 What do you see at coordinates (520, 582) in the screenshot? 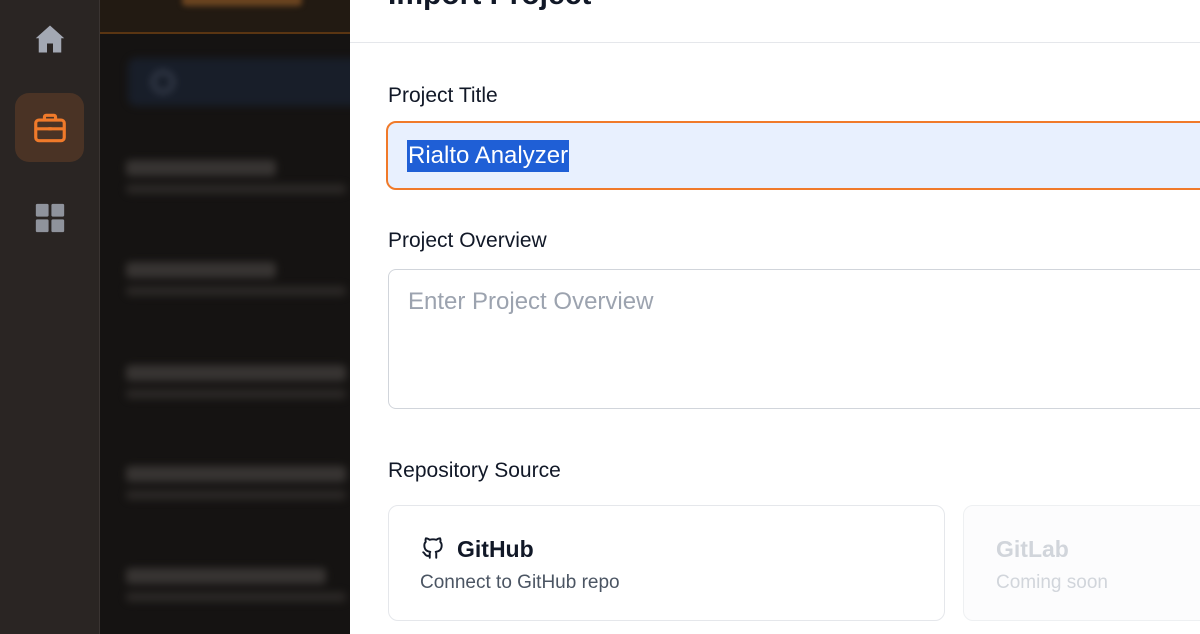
I see `github-source-description: Connect to GitHub repo` at bounding box center [520, 582].